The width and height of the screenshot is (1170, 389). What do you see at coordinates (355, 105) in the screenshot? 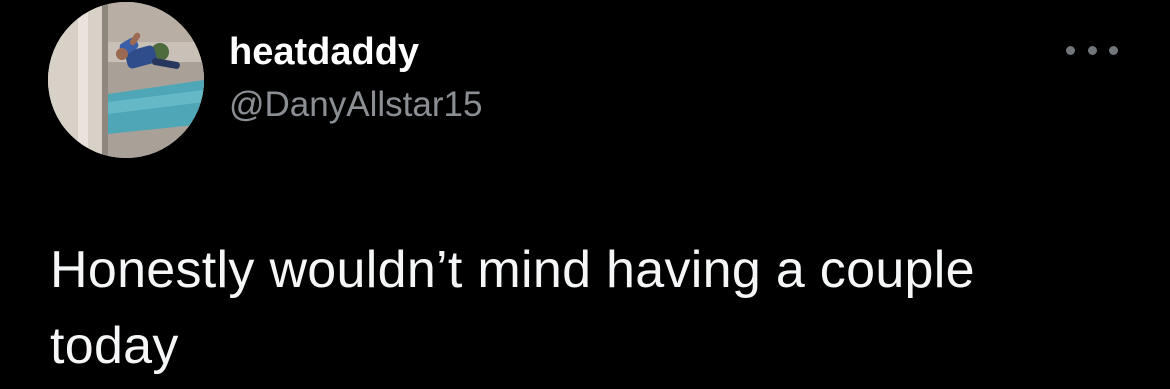
I see `author-handle: @DanyAllstar15` at bounding box center [355, 105].